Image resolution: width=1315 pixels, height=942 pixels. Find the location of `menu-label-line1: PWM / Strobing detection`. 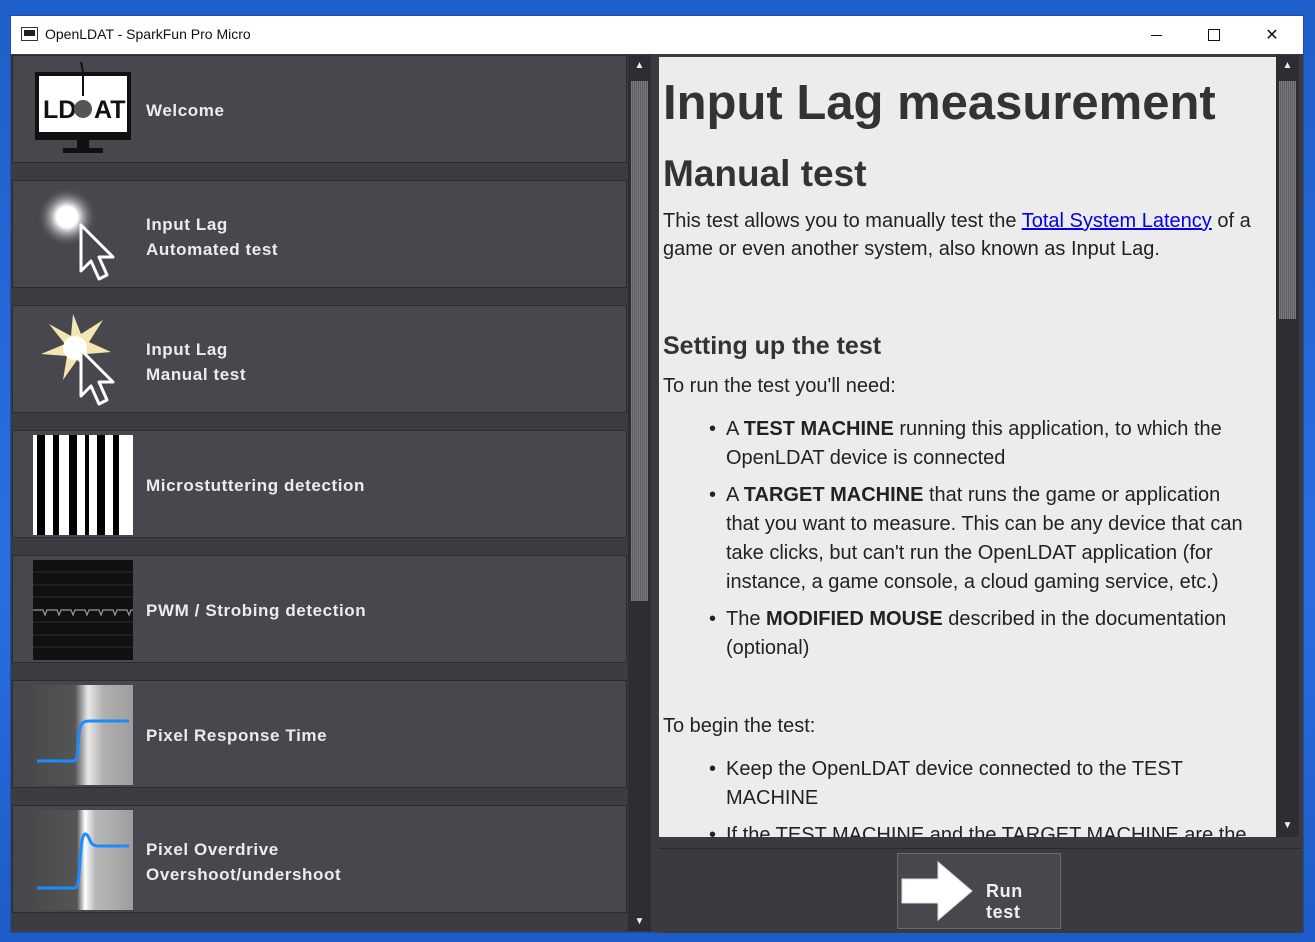

menu-label-line1: PWM / Strobing detection is located at coordinates (256, 610).